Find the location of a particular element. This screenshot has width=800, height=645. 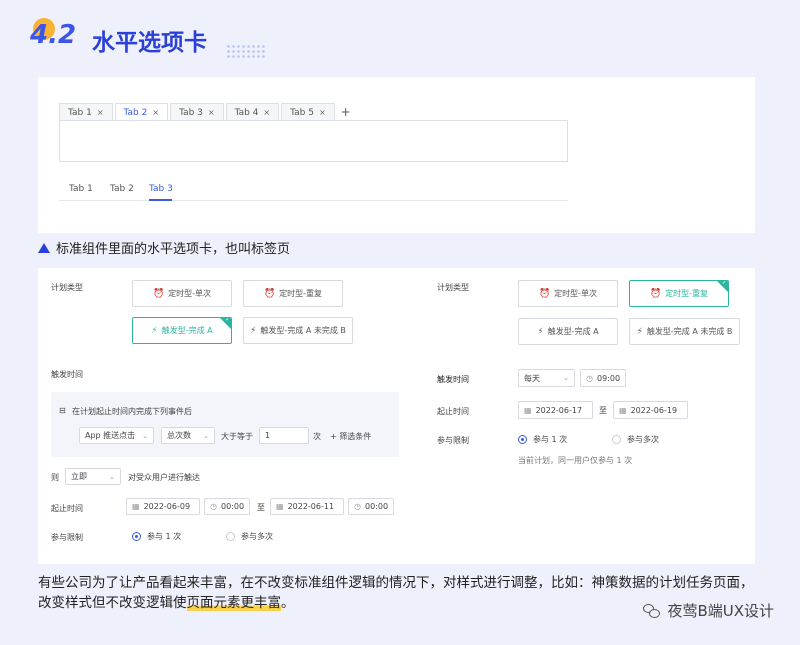

frequency-select: 每天 ⌄ is located at coordinates (546, 378).